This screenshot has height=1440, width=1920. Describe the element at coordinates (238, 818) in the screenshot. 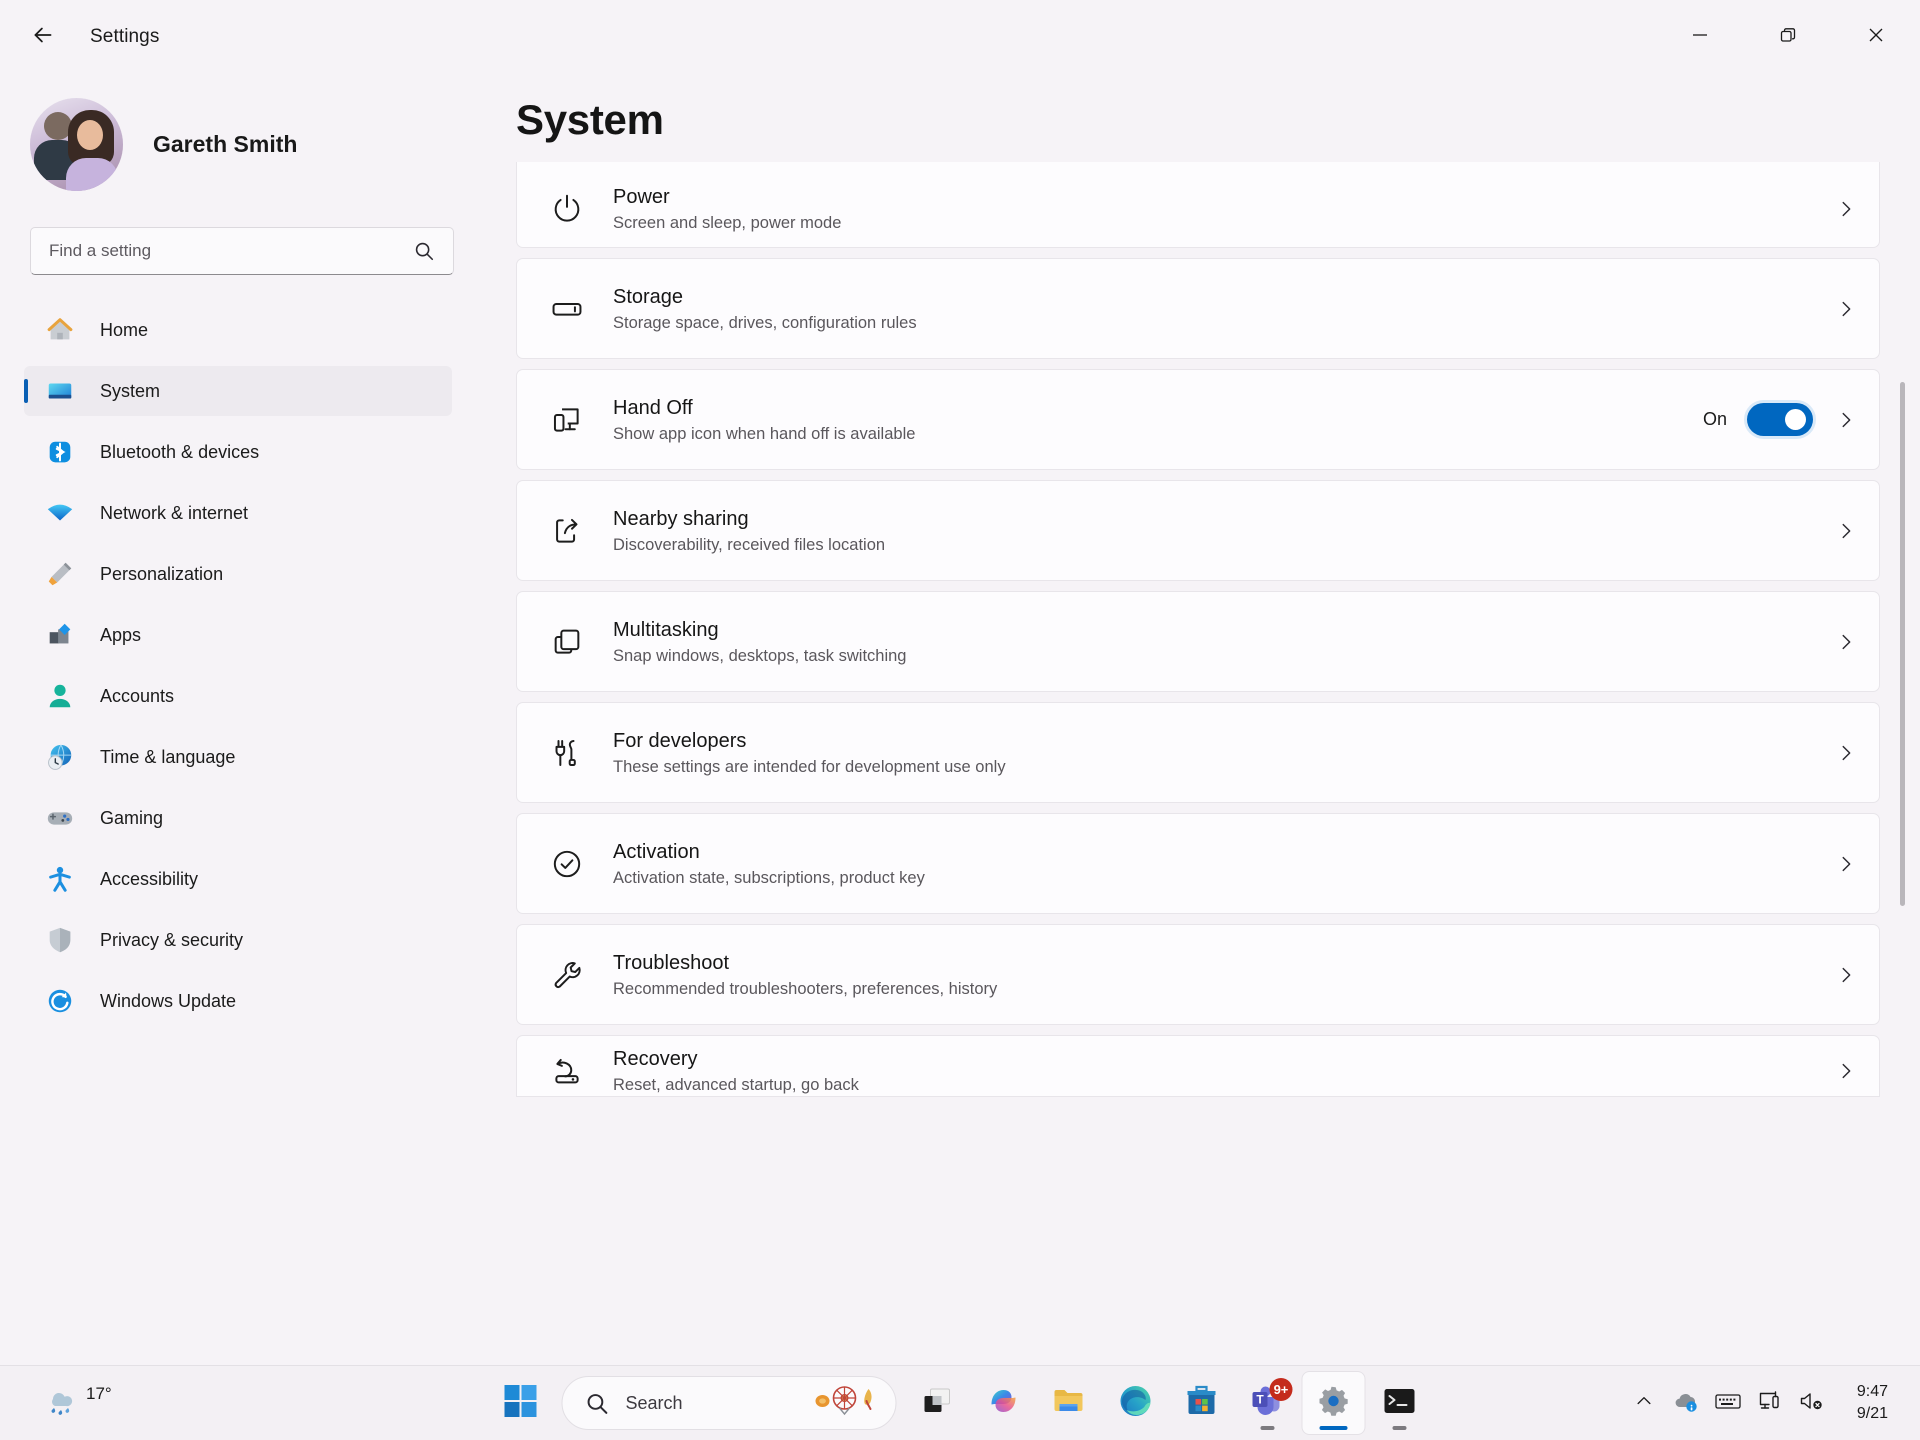

I see `sidebar-item-gaming: Gaming` at that location.